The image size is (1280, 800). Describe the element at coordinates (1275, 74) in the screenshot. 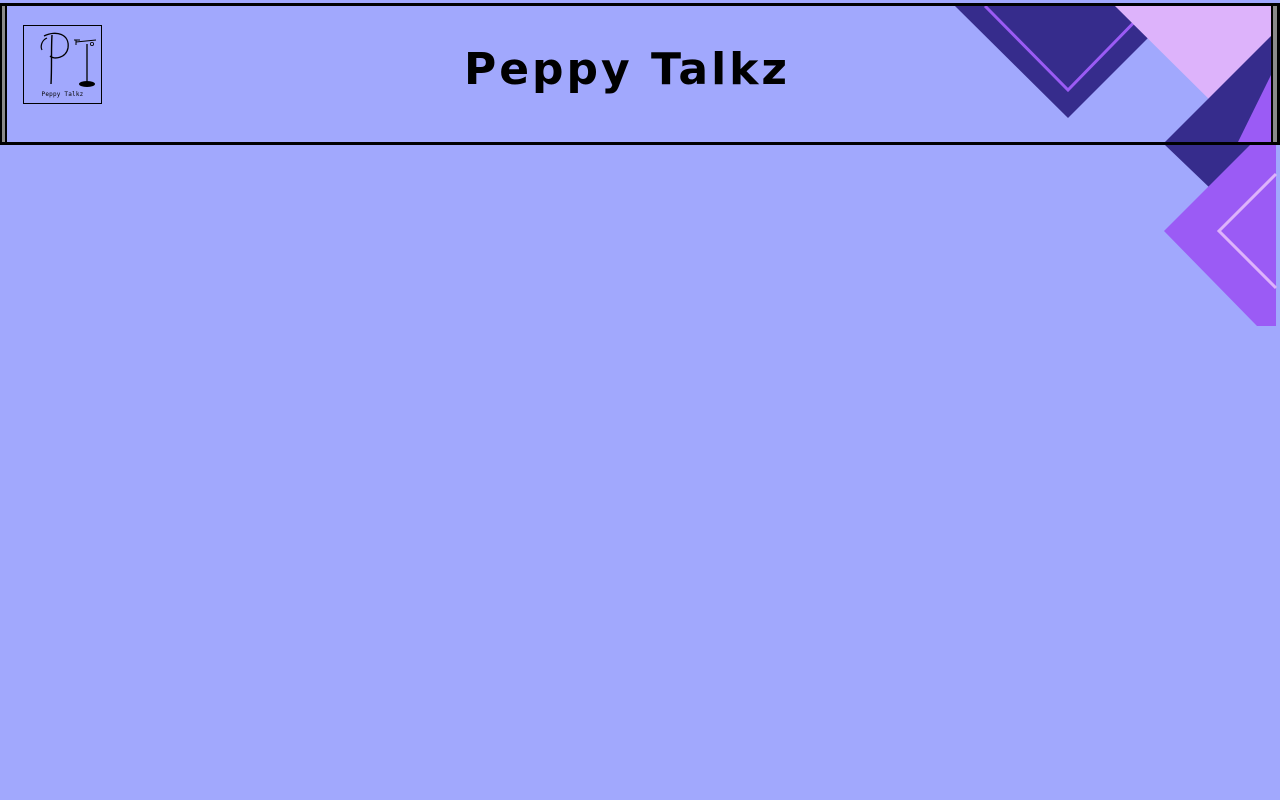

I see `header-right-edge` at that location.